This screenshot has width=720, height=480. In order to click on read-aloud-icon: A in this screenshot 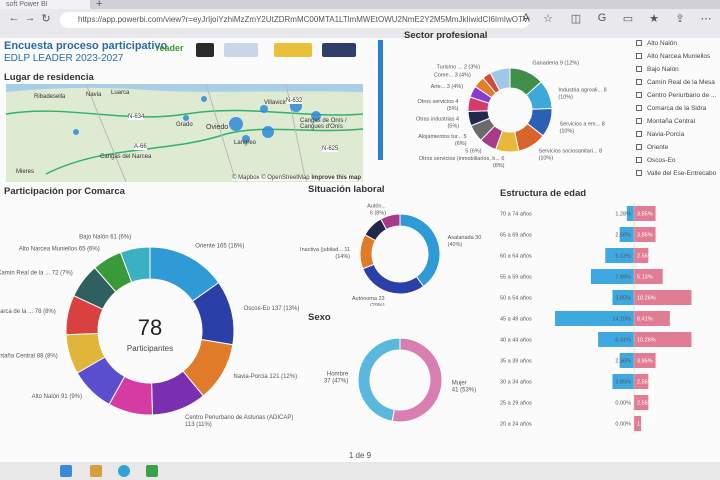, I will do `click(526, 19)`.